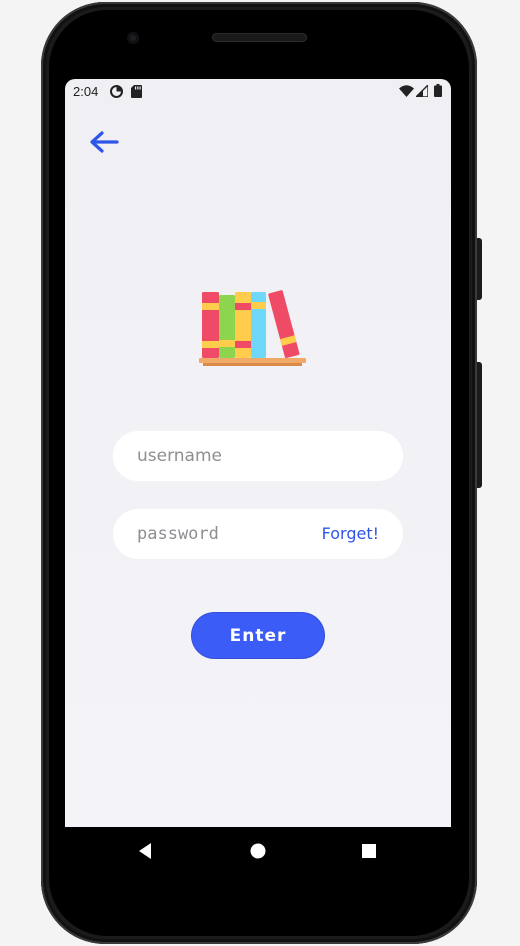 This screenshot has width=520, height=946. What do you see at coordinates (438, 92) in the screenshot?
I see `battery-icon` at bounding box center [438, 92].